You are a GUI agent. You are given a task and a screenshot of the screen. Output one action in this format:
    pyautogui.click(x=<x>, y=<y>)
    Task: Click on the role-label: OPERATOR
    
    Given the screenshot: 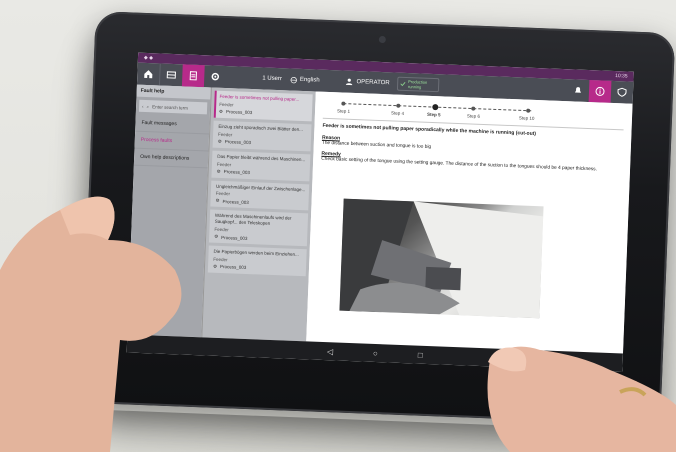 What is the action you would take?
    pyautogui.click(x=373, y=83)
    